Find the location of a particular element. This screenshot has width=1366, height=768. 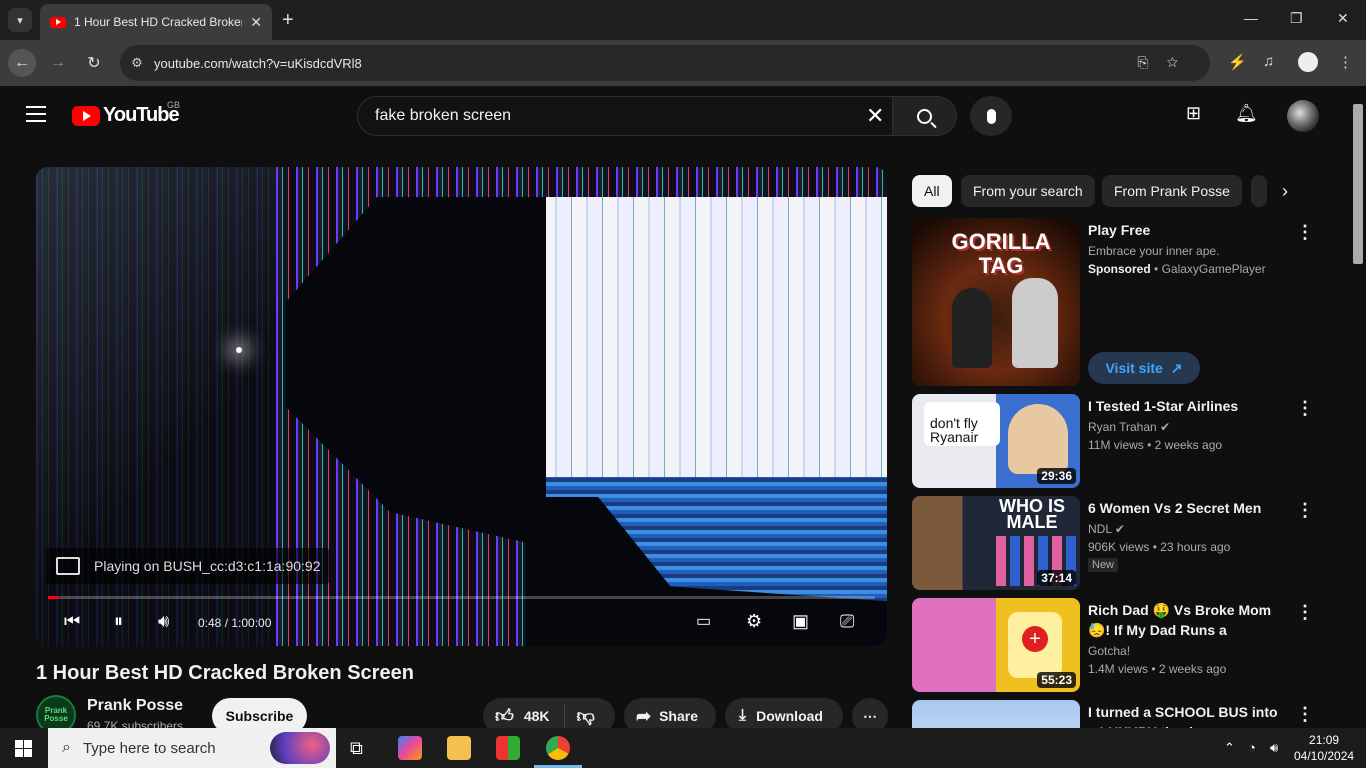

time-display: 0:48 / 1:00:00 is located at coordinates (235, 623).